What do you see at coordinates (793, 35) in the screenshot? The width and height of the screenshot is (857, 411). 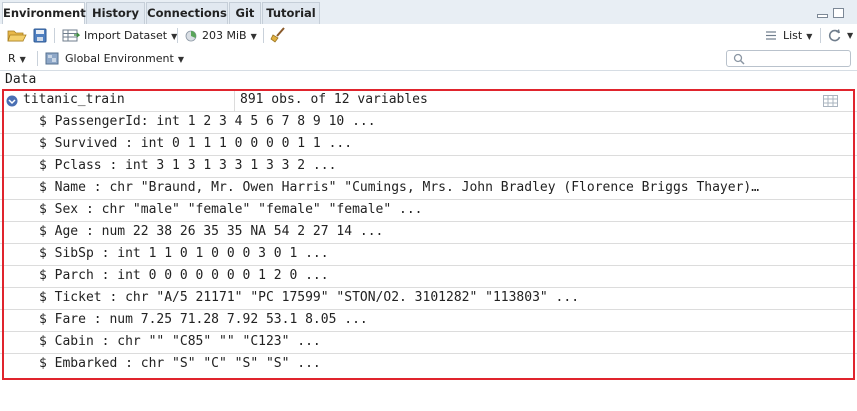 I see `view-mode-label: List` at bounding box center [793, 35].